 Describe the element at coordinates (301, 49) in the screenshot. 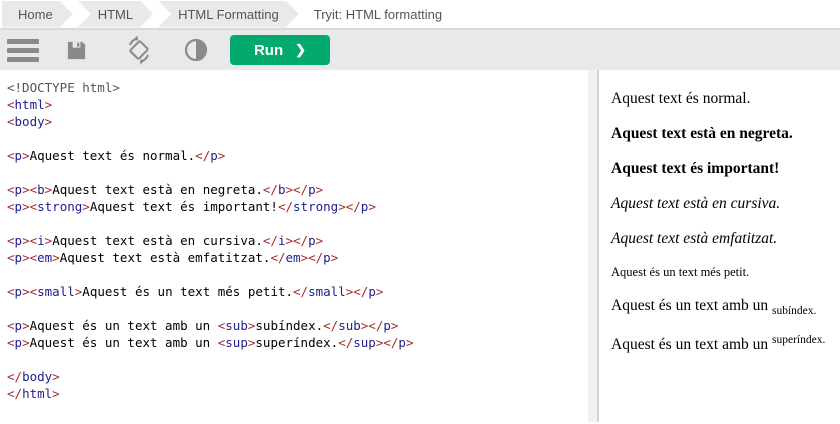

I see `run-chevron-icon: ❯` at that location.